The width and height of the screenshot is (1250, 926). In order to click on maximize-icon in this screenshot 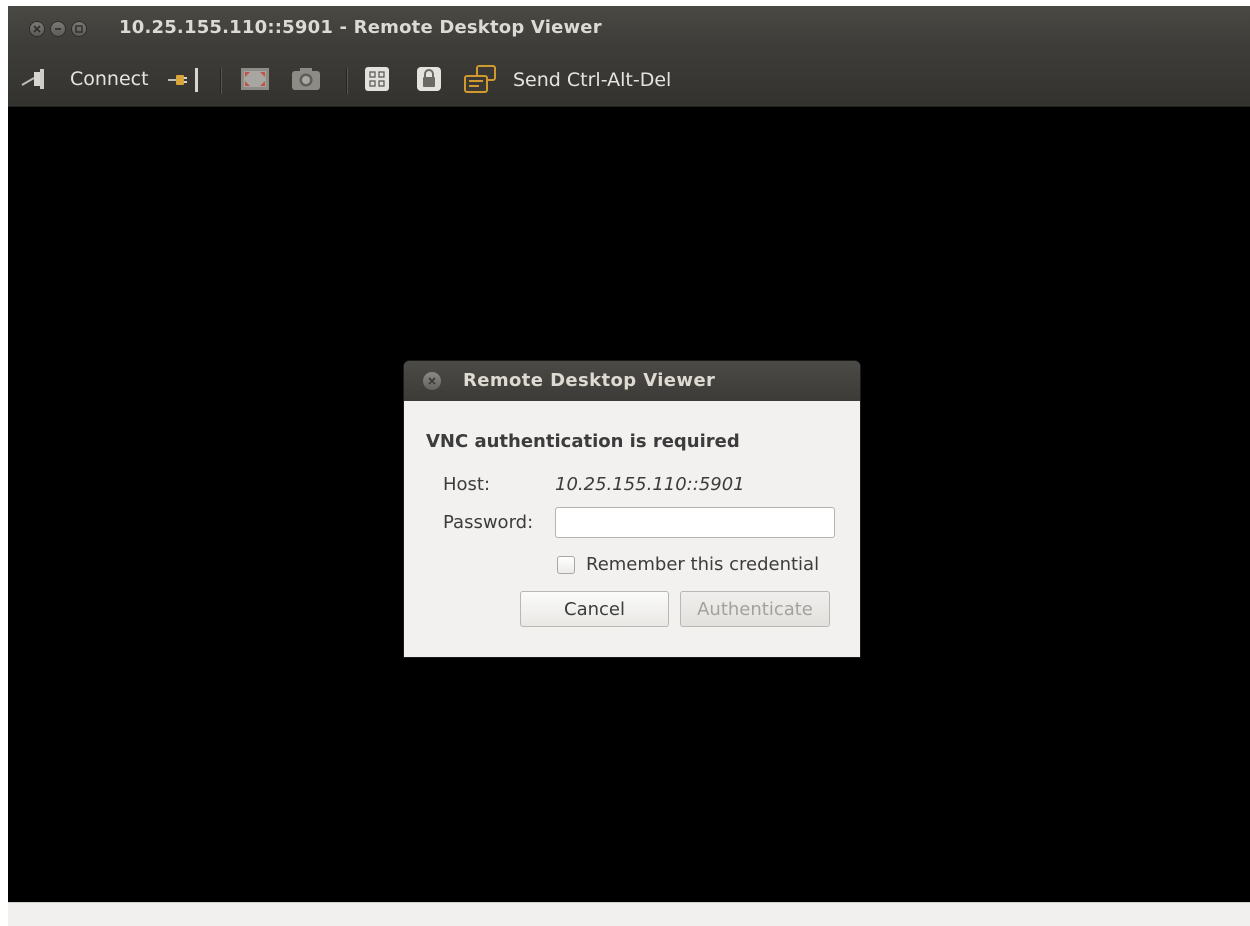, I will do `click(79, 29)`.